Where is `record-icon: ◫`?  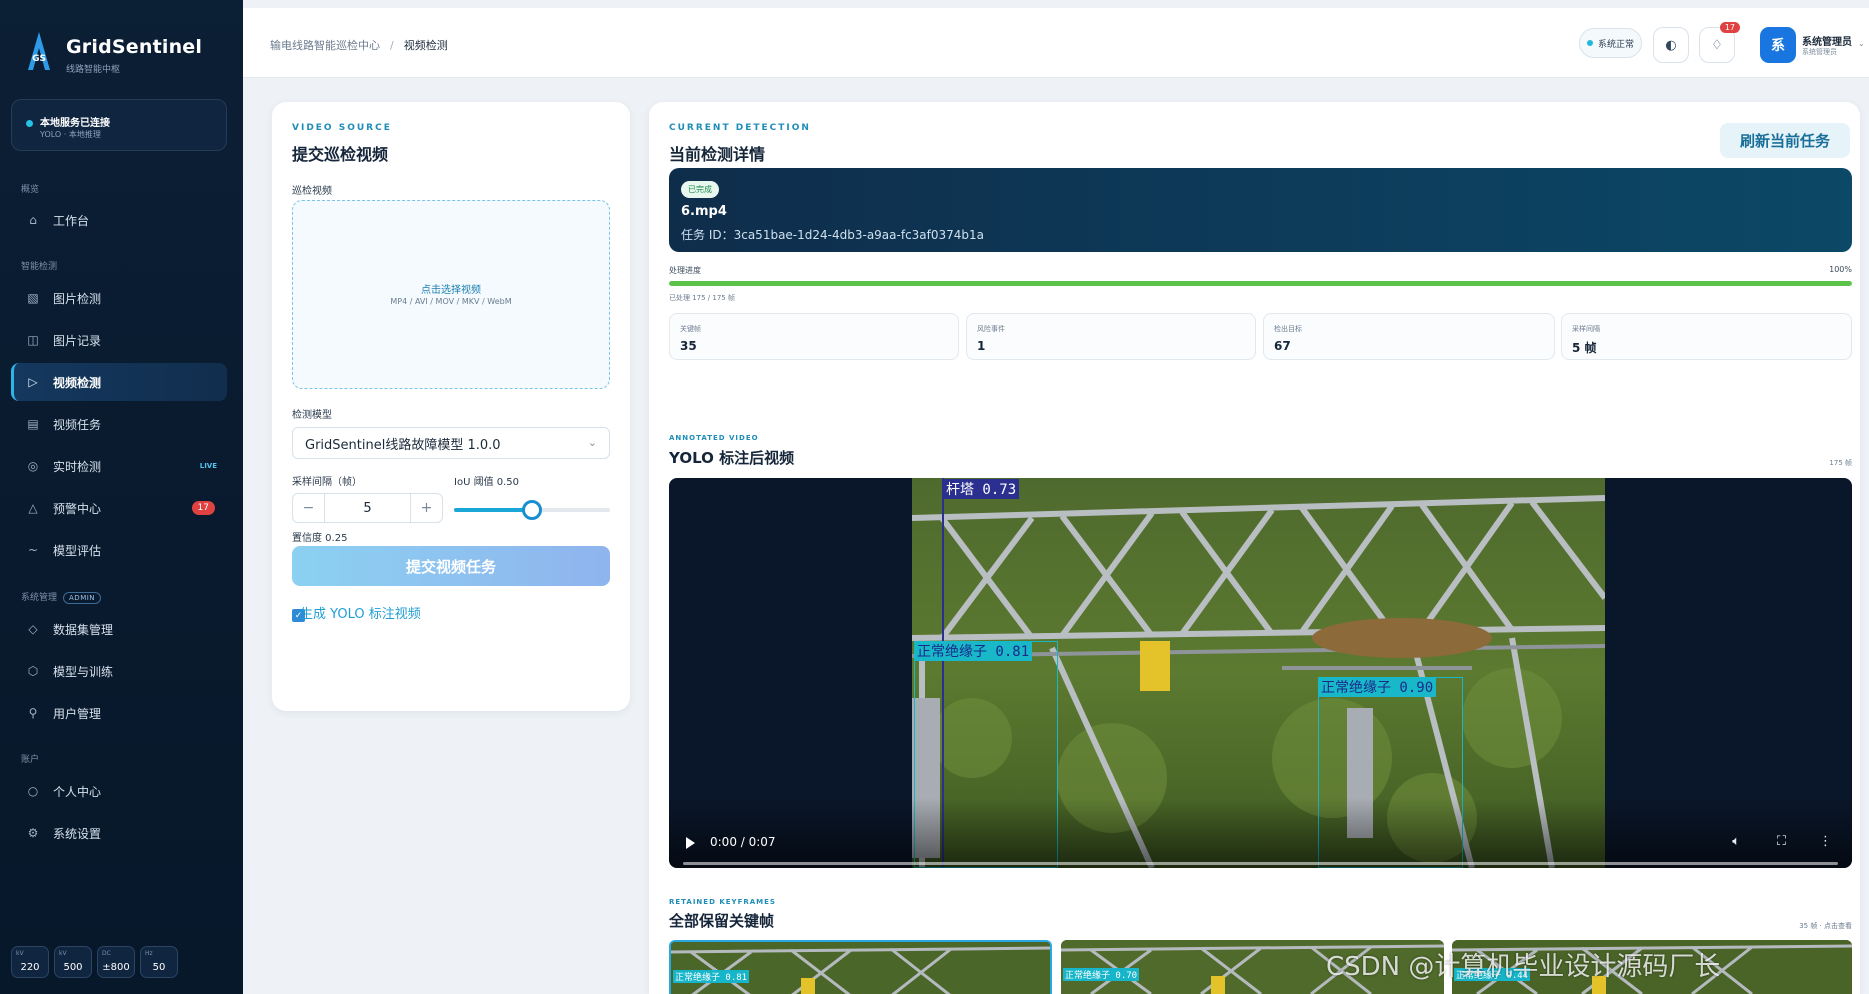
record-icon: ◫ is located at coordinates (33, 340).